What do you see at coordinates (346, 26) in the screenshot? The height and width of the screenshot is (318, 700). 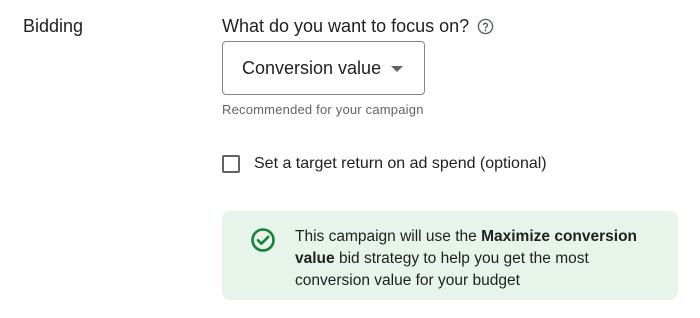 I see `focus-question: What do you want to focus on?` at bounding box center [346, 26].